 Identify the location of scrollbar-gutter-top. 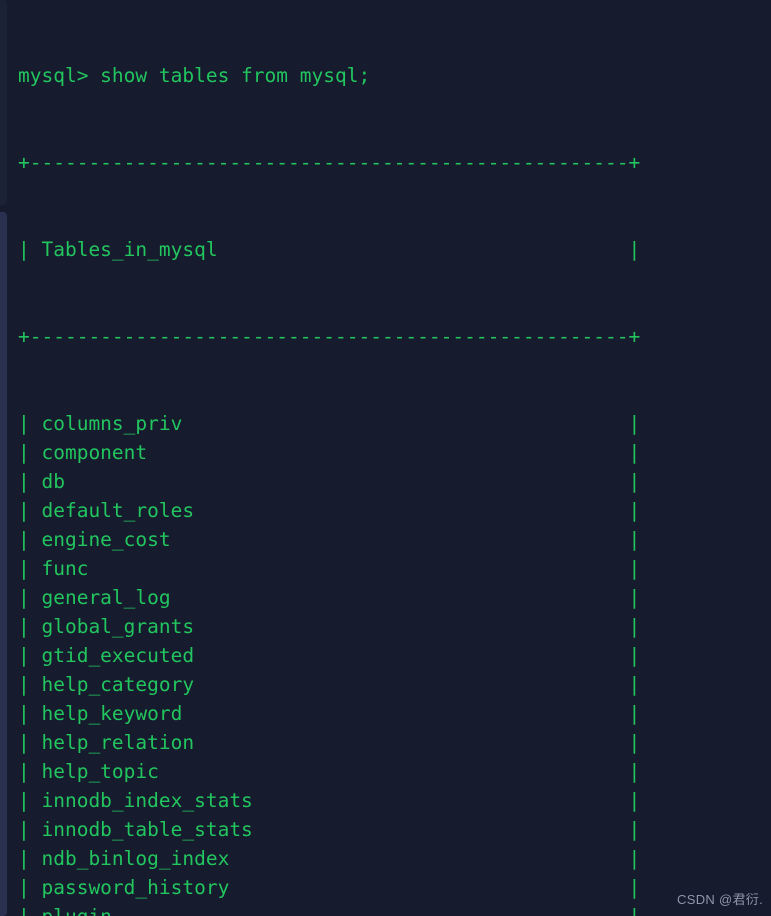
(3, 102).